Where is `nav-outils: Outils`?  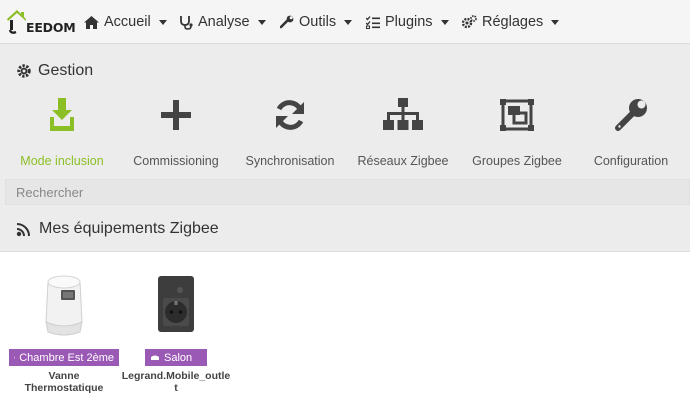 nav-outils: Outils is located at coordinates (316, 22).